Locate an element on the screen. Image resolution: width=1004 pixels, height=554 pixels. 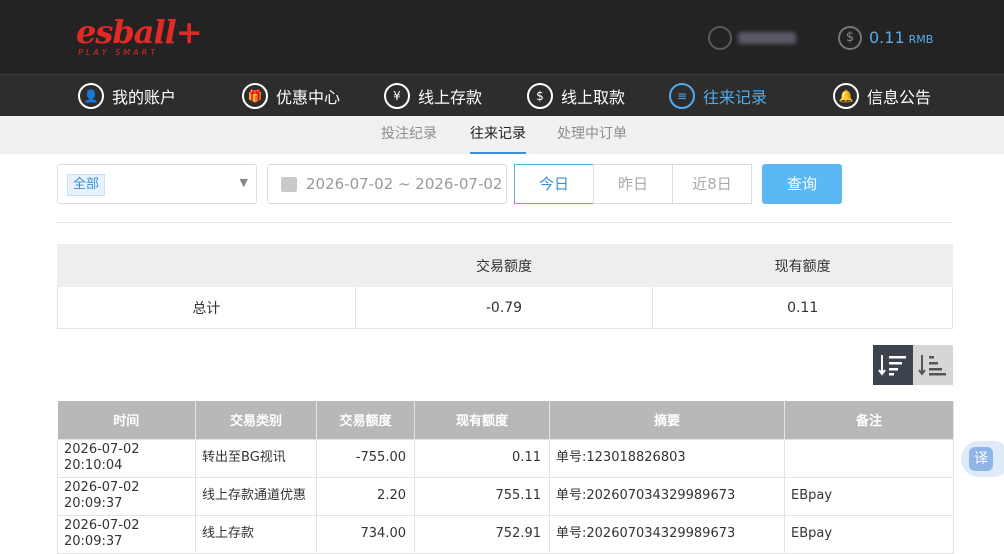
cell-time: 2026-07-02 20:10:04 is located at coordinates (126, 458).